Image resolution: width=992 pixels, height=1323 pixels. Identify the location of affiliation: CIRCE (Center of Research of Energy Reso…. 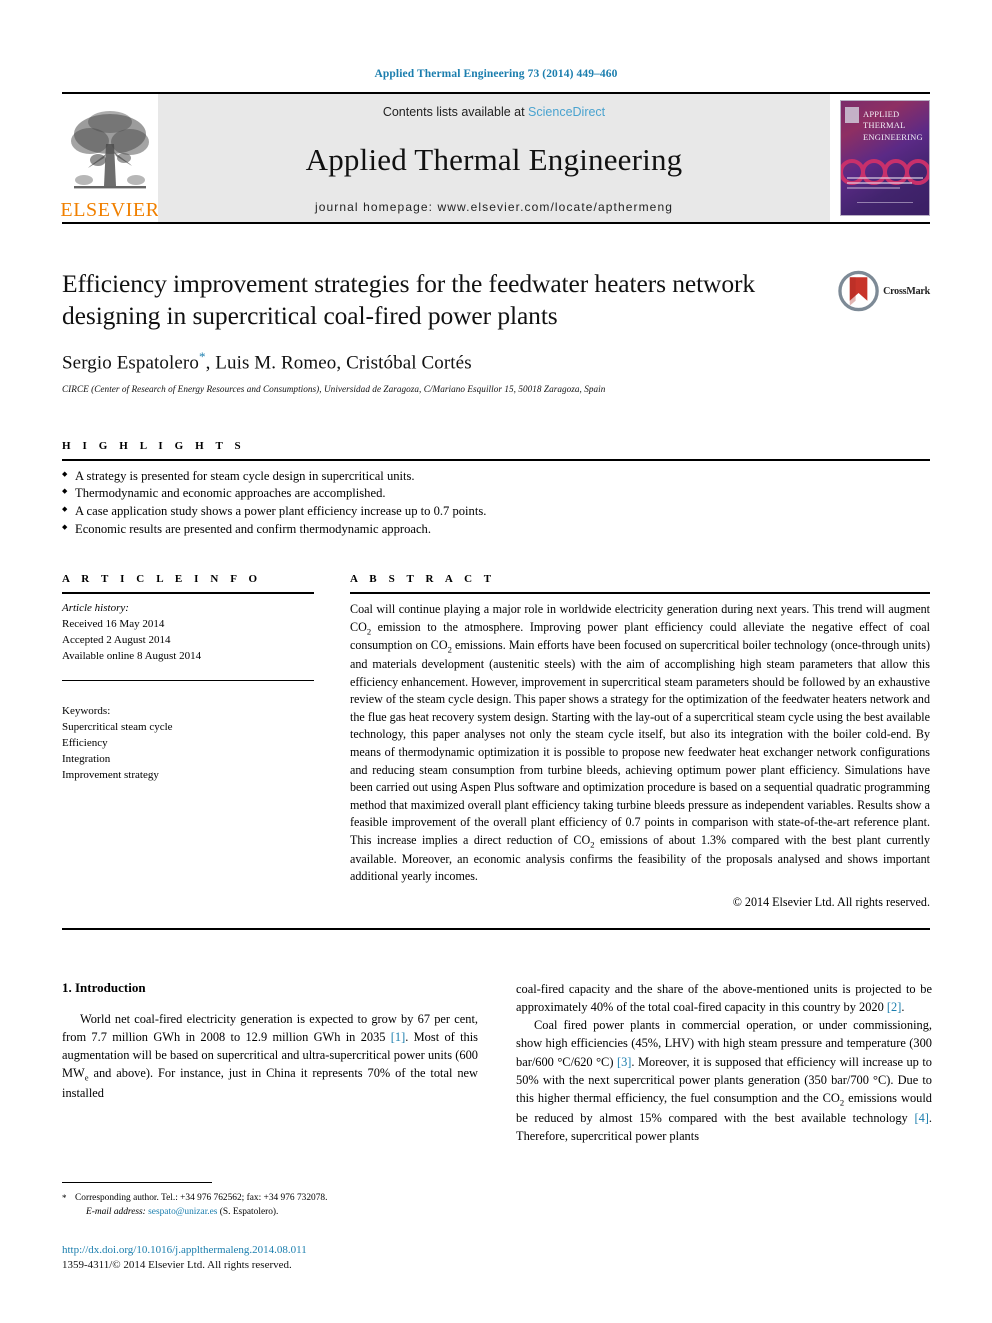
(334, 388).